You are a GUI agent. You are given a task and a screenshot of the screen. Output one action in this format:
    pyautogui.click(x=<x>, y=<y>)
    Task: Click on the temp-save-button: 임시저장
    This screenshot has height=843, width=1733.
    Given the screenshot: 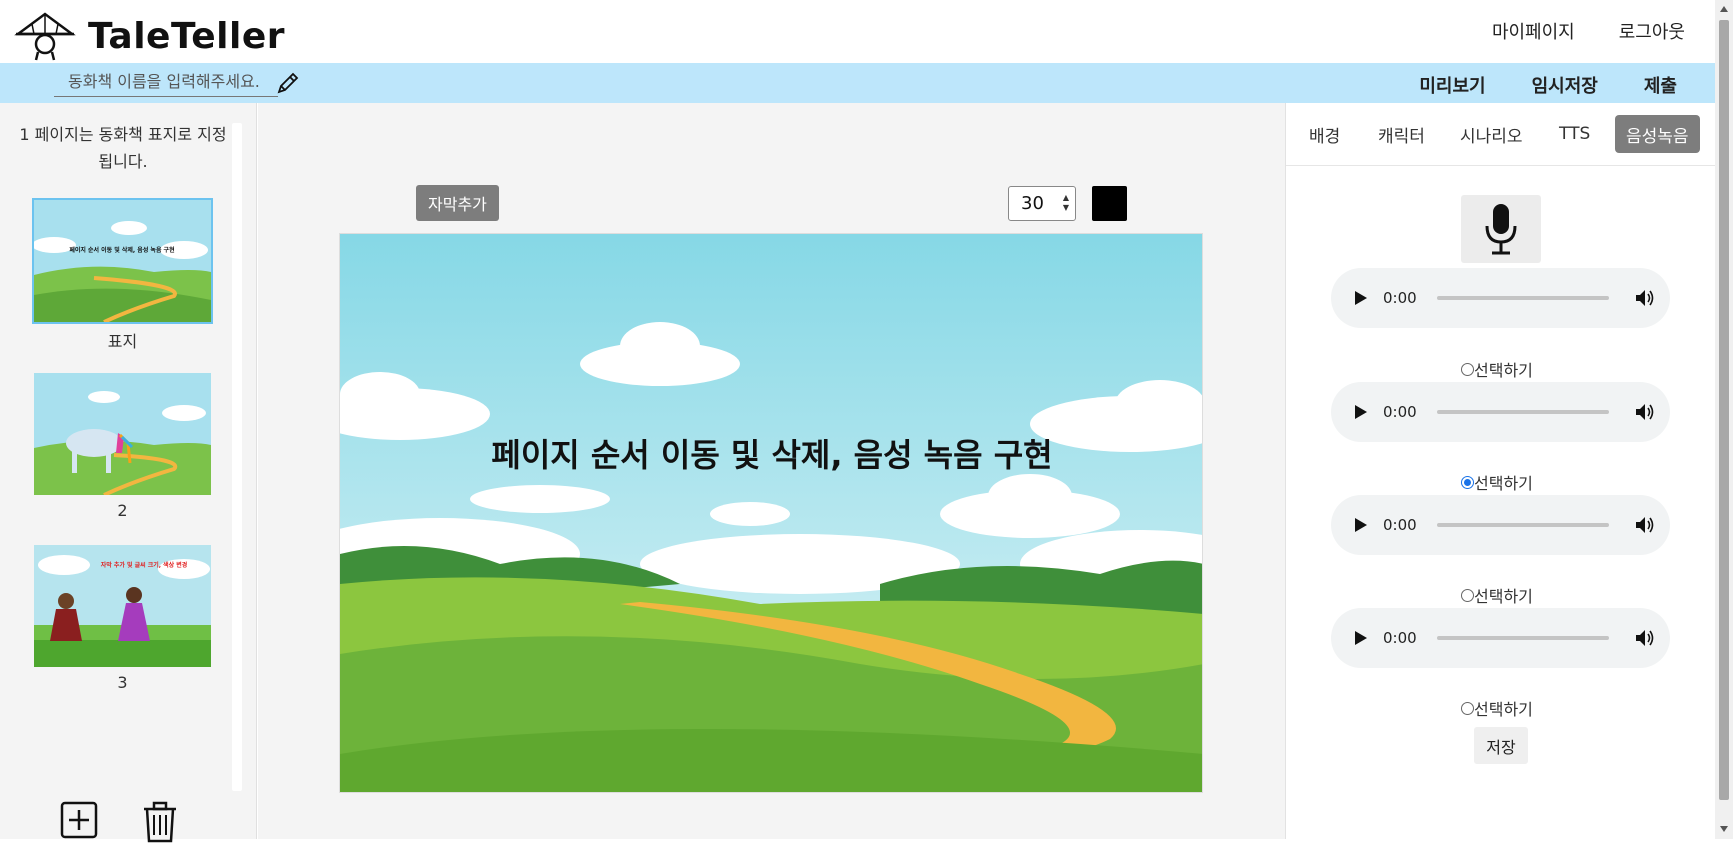 What is the action you would take?
    pyautogui.click(x=1565, y=85)
    